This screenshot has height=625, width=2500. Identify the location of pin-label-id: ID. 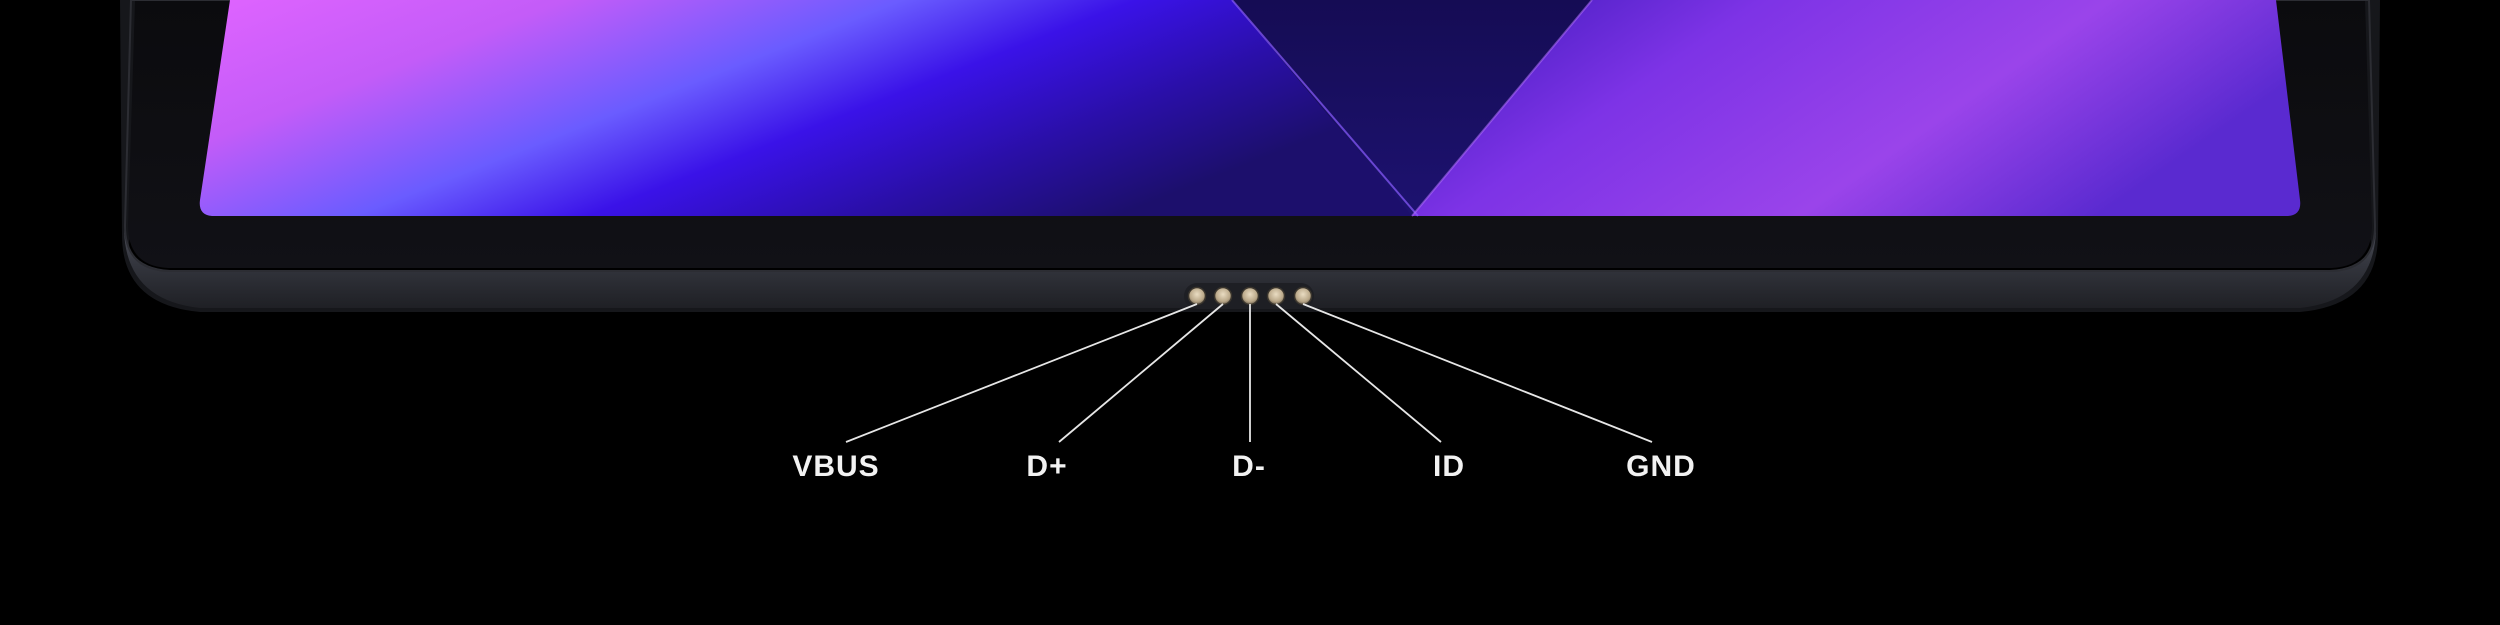
(1449, 466).